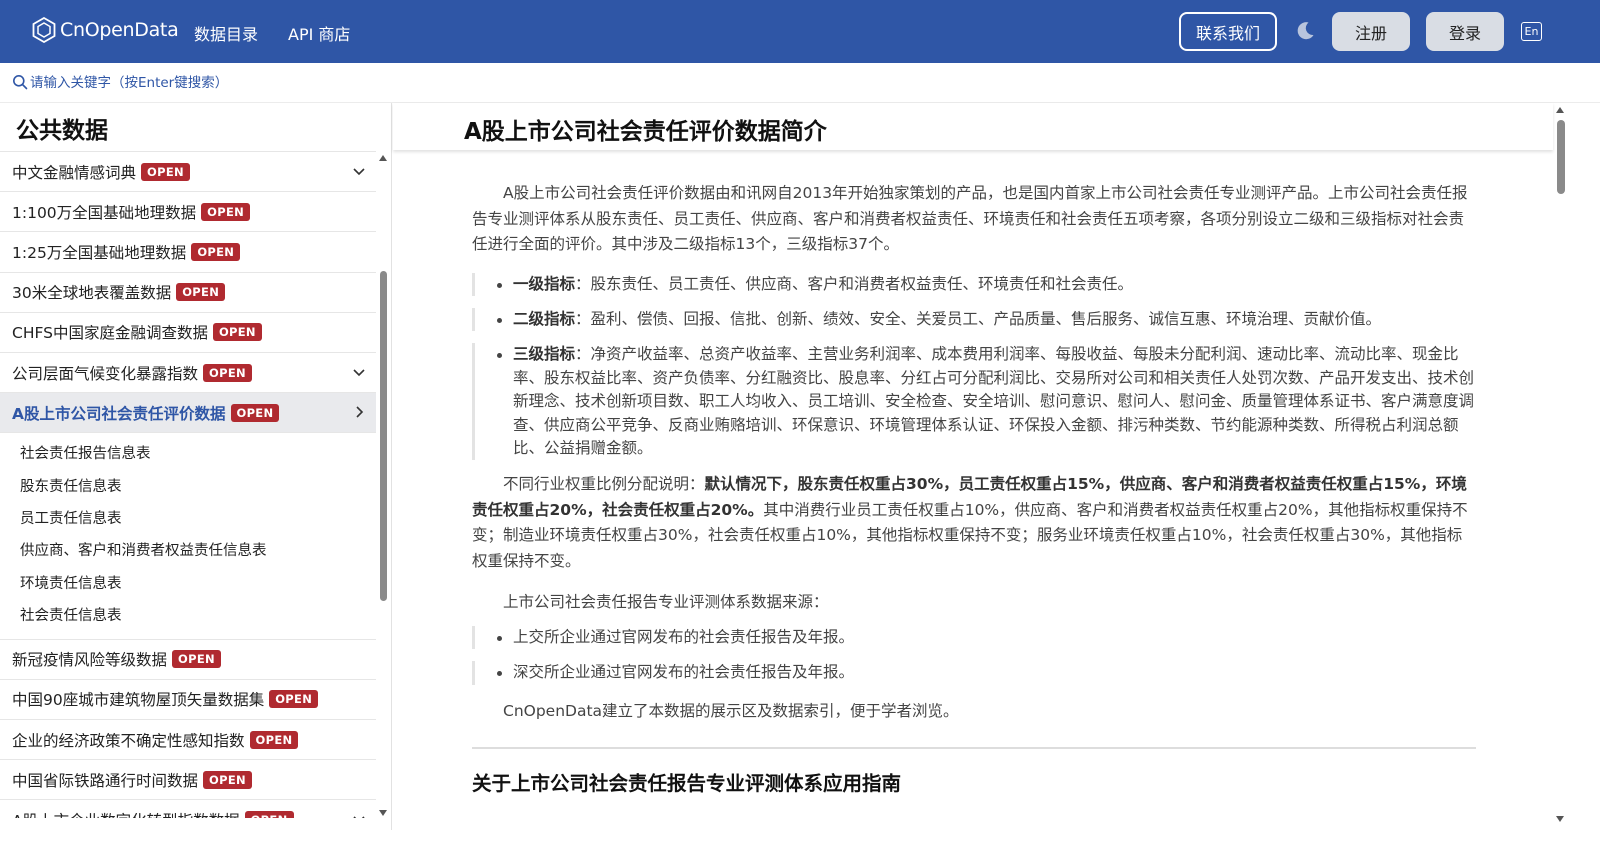 This screenshot has height=861, width=1600. I want to click on language-toggle-icon: En, so click(1531, 31).